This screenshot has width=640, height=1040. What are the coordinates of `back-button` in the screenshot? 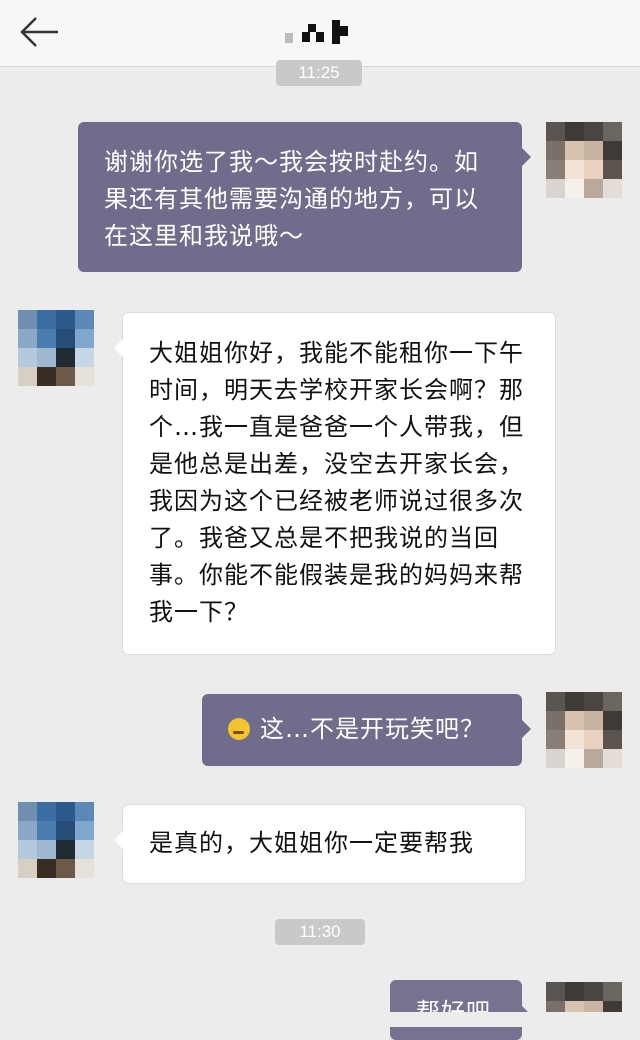 It's located at (40, 32).